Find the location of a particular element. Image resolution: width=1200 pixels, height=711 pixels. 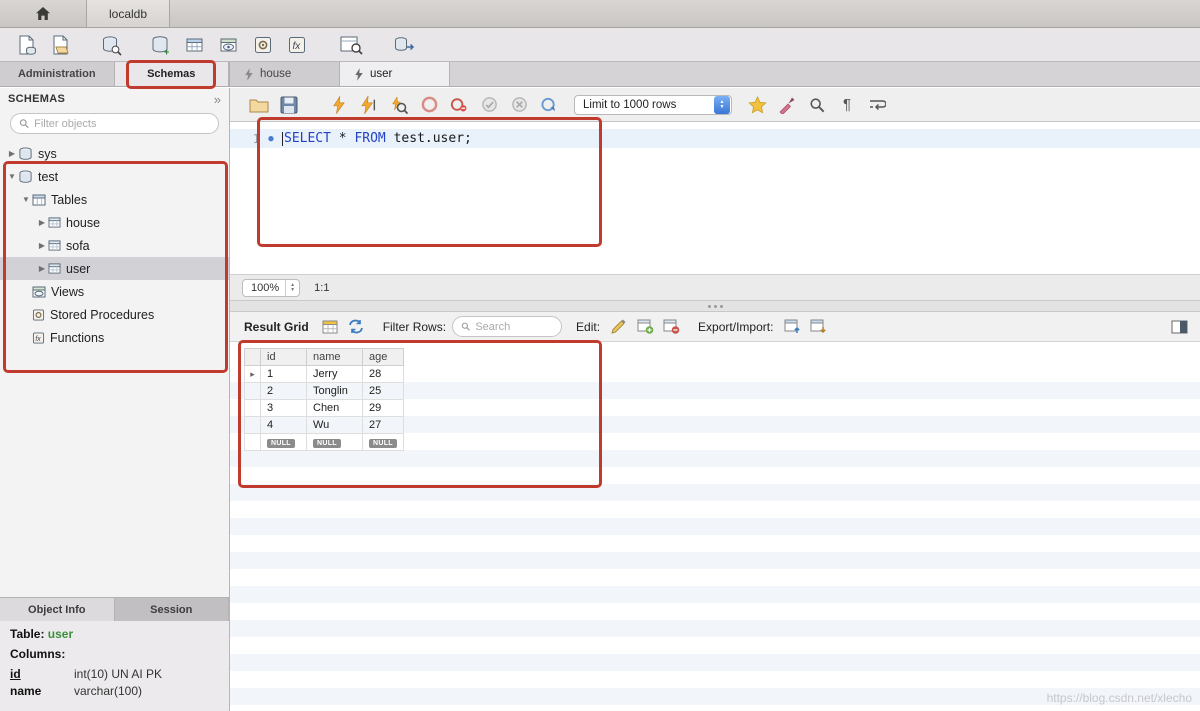

grid-row: 4 Wu 27 is located at coordinates (324, 425).